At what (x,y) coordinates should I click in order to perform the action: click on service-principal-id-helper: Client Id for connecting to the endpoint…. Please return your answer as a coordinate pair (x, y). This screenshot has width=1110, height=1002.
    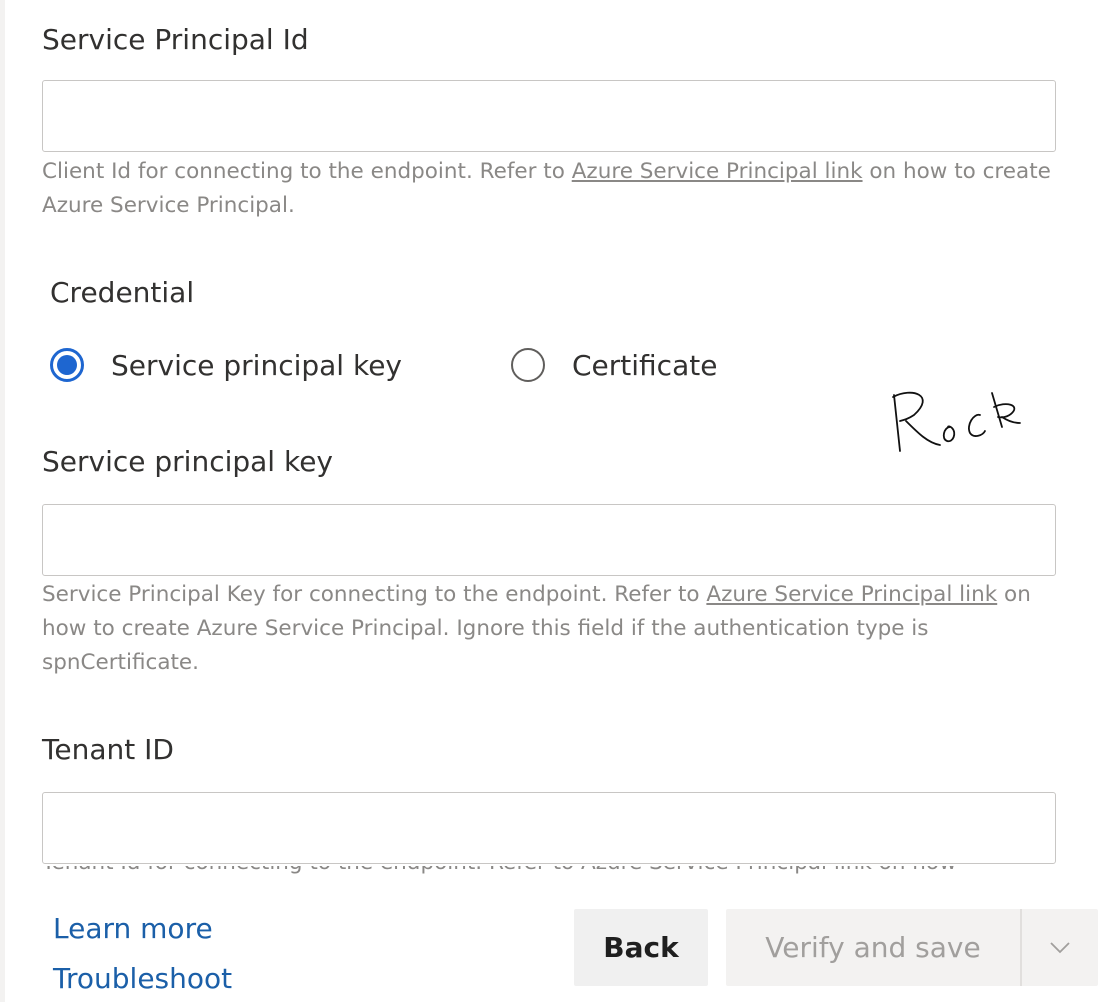
    Looking at the image, I should click on (552, 189).